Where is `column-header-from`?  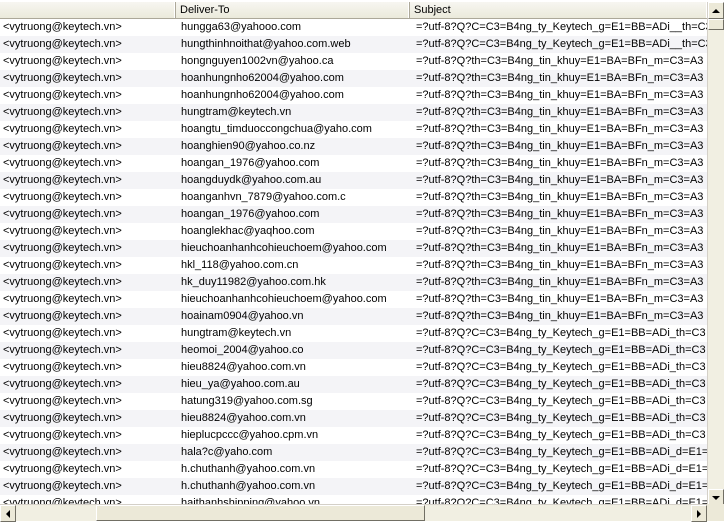
column-header-from is located at coordinates (88, 10).